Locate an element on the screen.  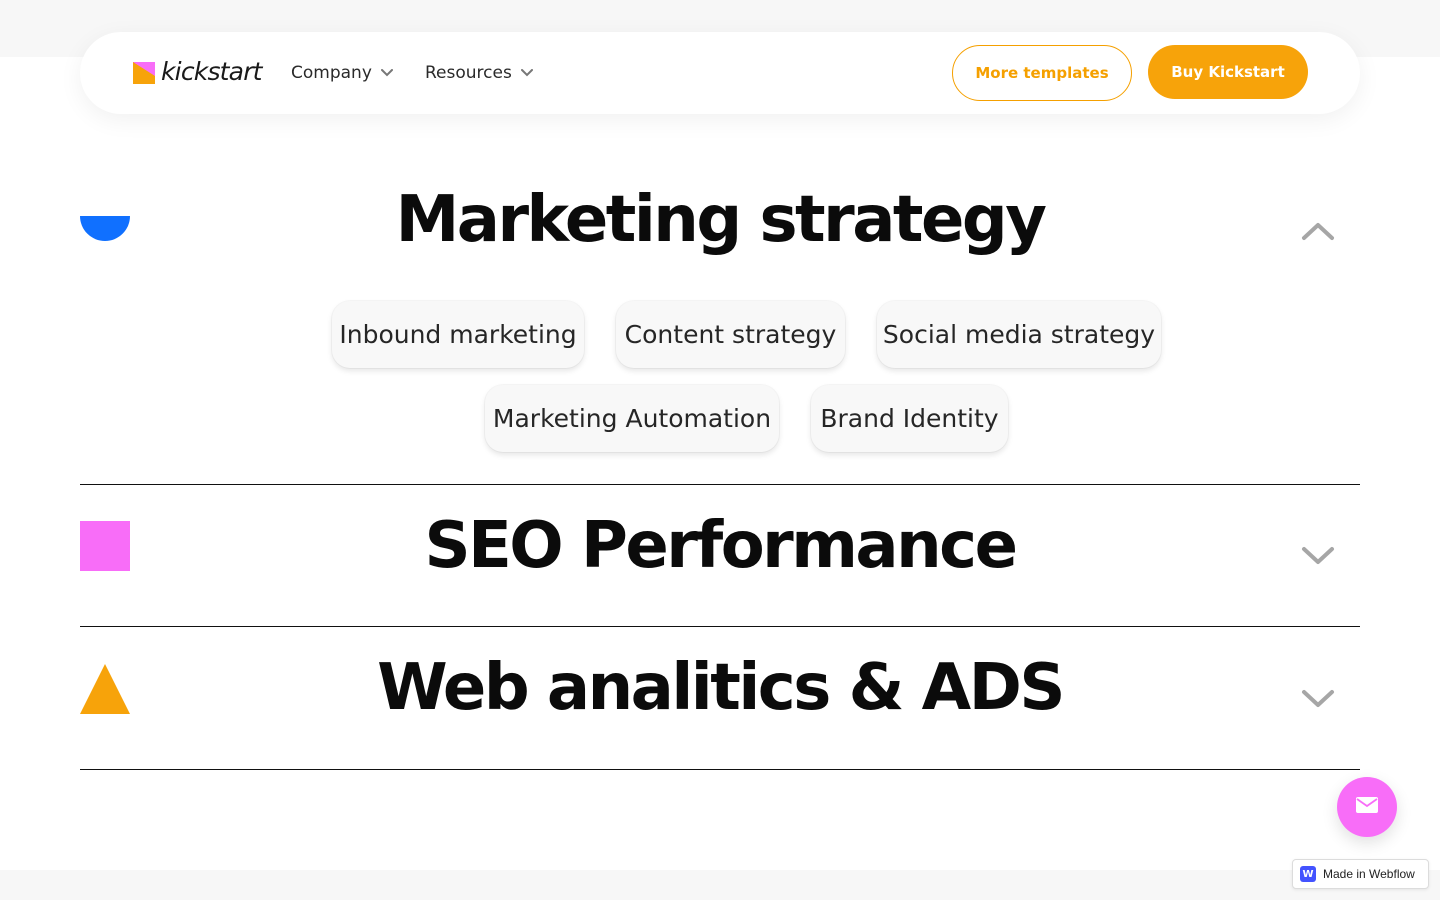
nav-company: Company is located at coordinates (342, 73).